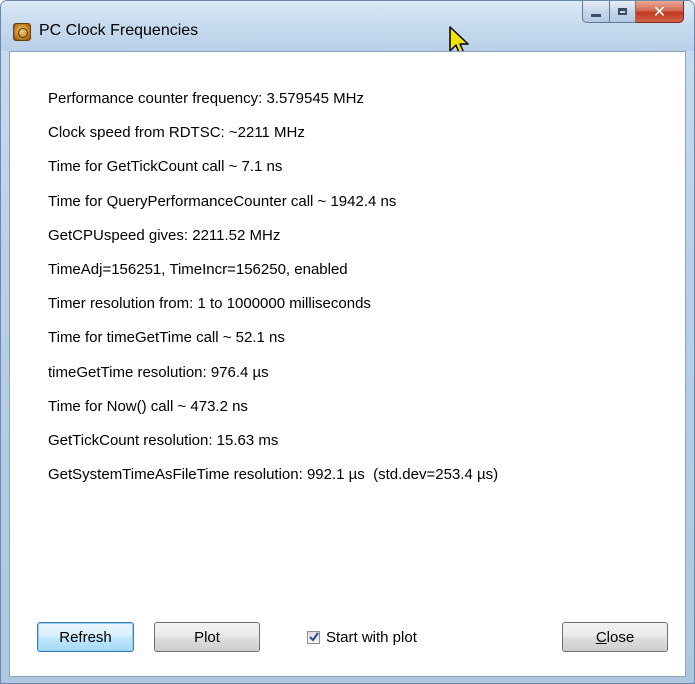  I want to click on check-mark-icon, so click(313, 637).